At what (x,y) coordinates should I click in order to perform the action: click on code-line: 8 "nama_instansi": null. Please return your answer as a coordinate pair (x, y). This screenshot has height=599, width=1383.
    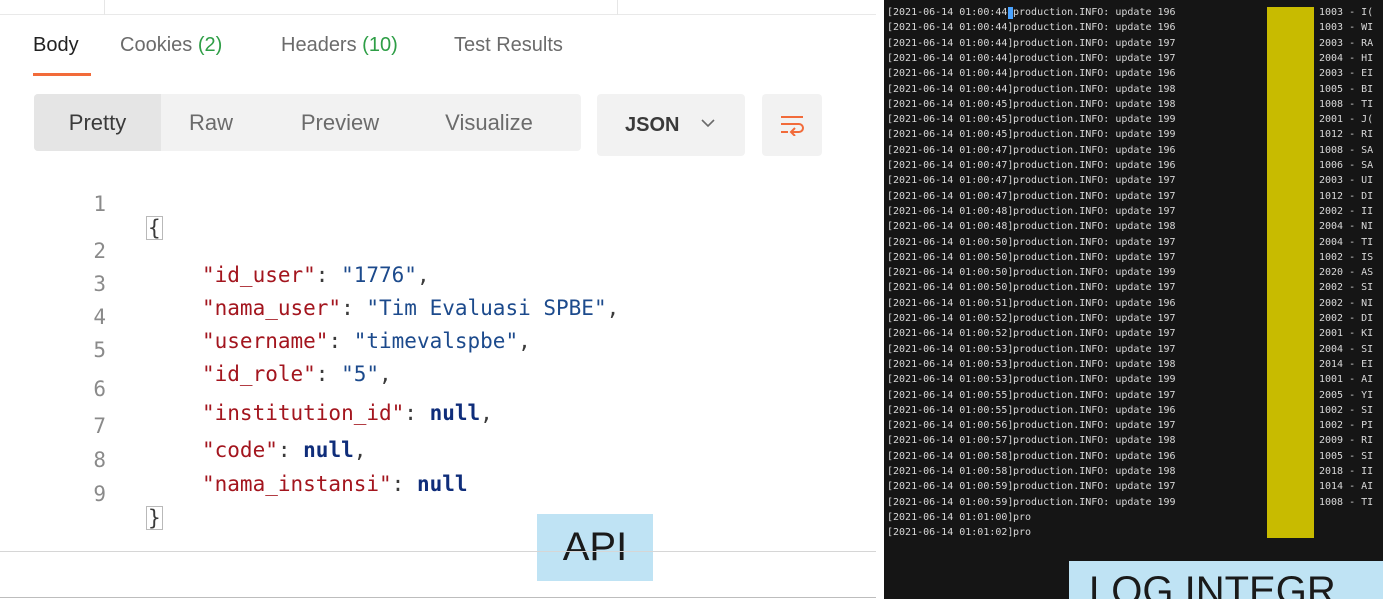
    Looking at the image, I should click on (430, 460).